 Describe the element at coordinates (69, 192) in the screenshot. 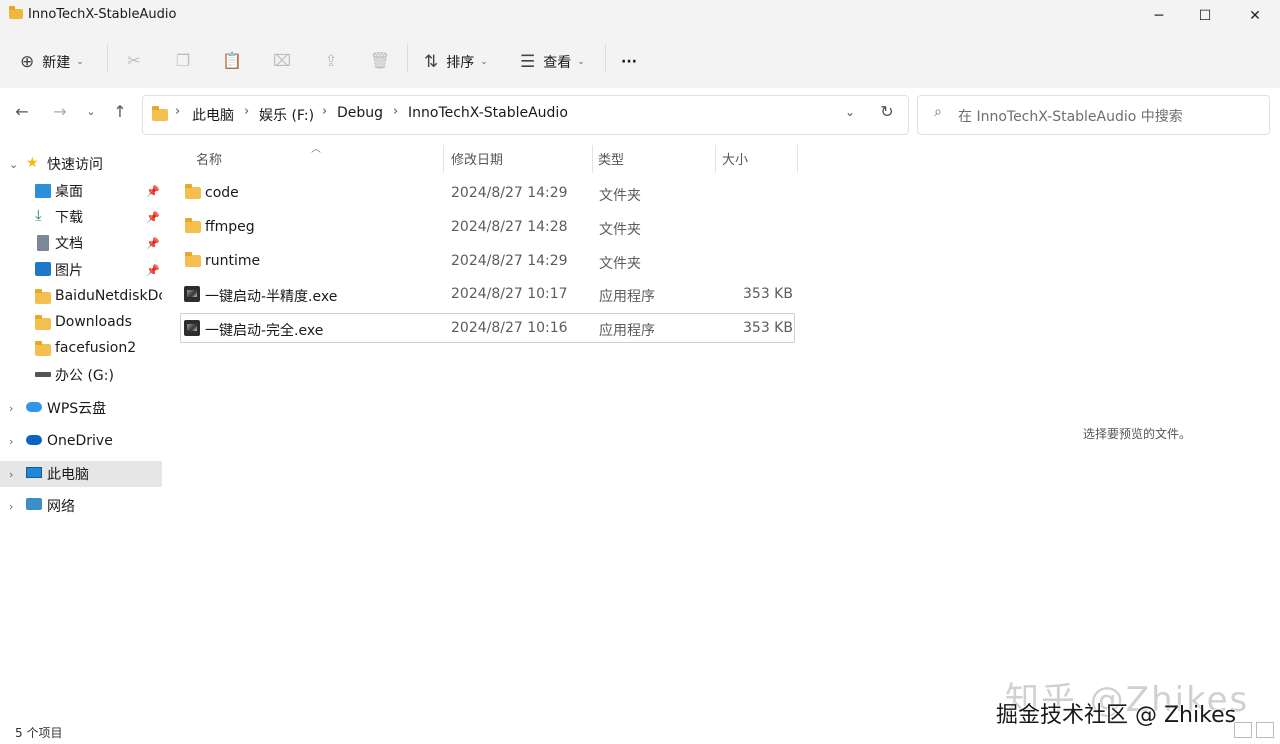

I see `sidebar-item-label: 桌面` at that location.